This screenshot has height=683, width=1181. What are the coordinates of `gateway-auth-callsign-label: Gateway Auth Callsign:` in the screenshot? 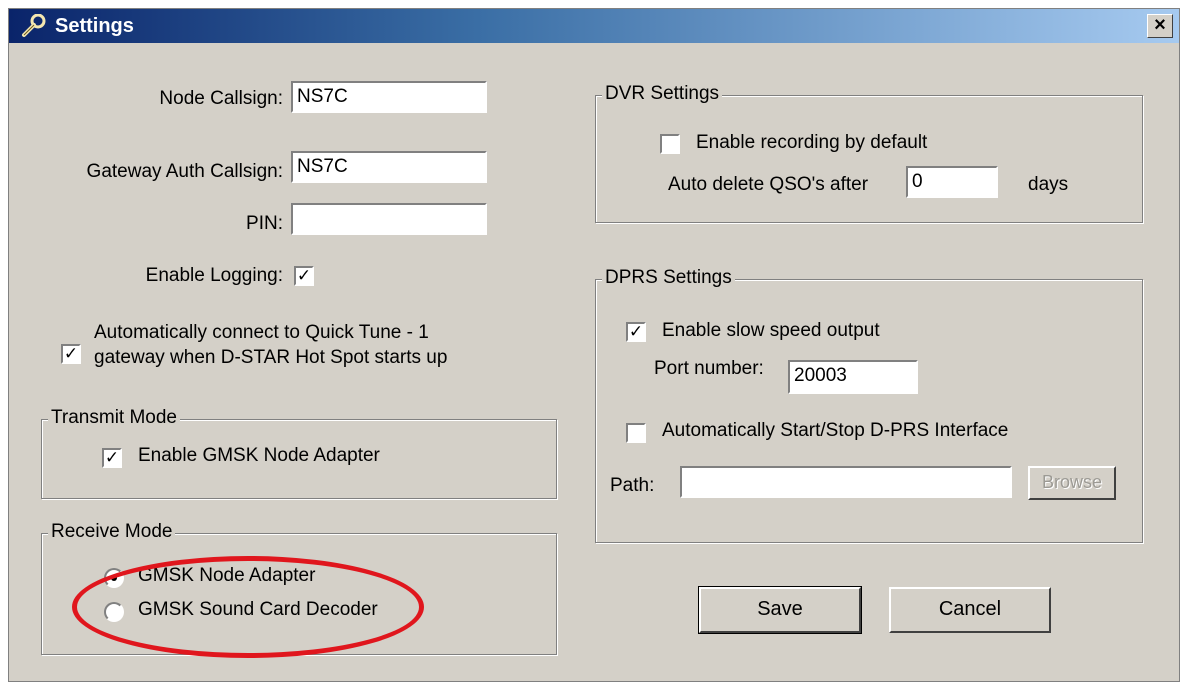 It's located at (184, 171).